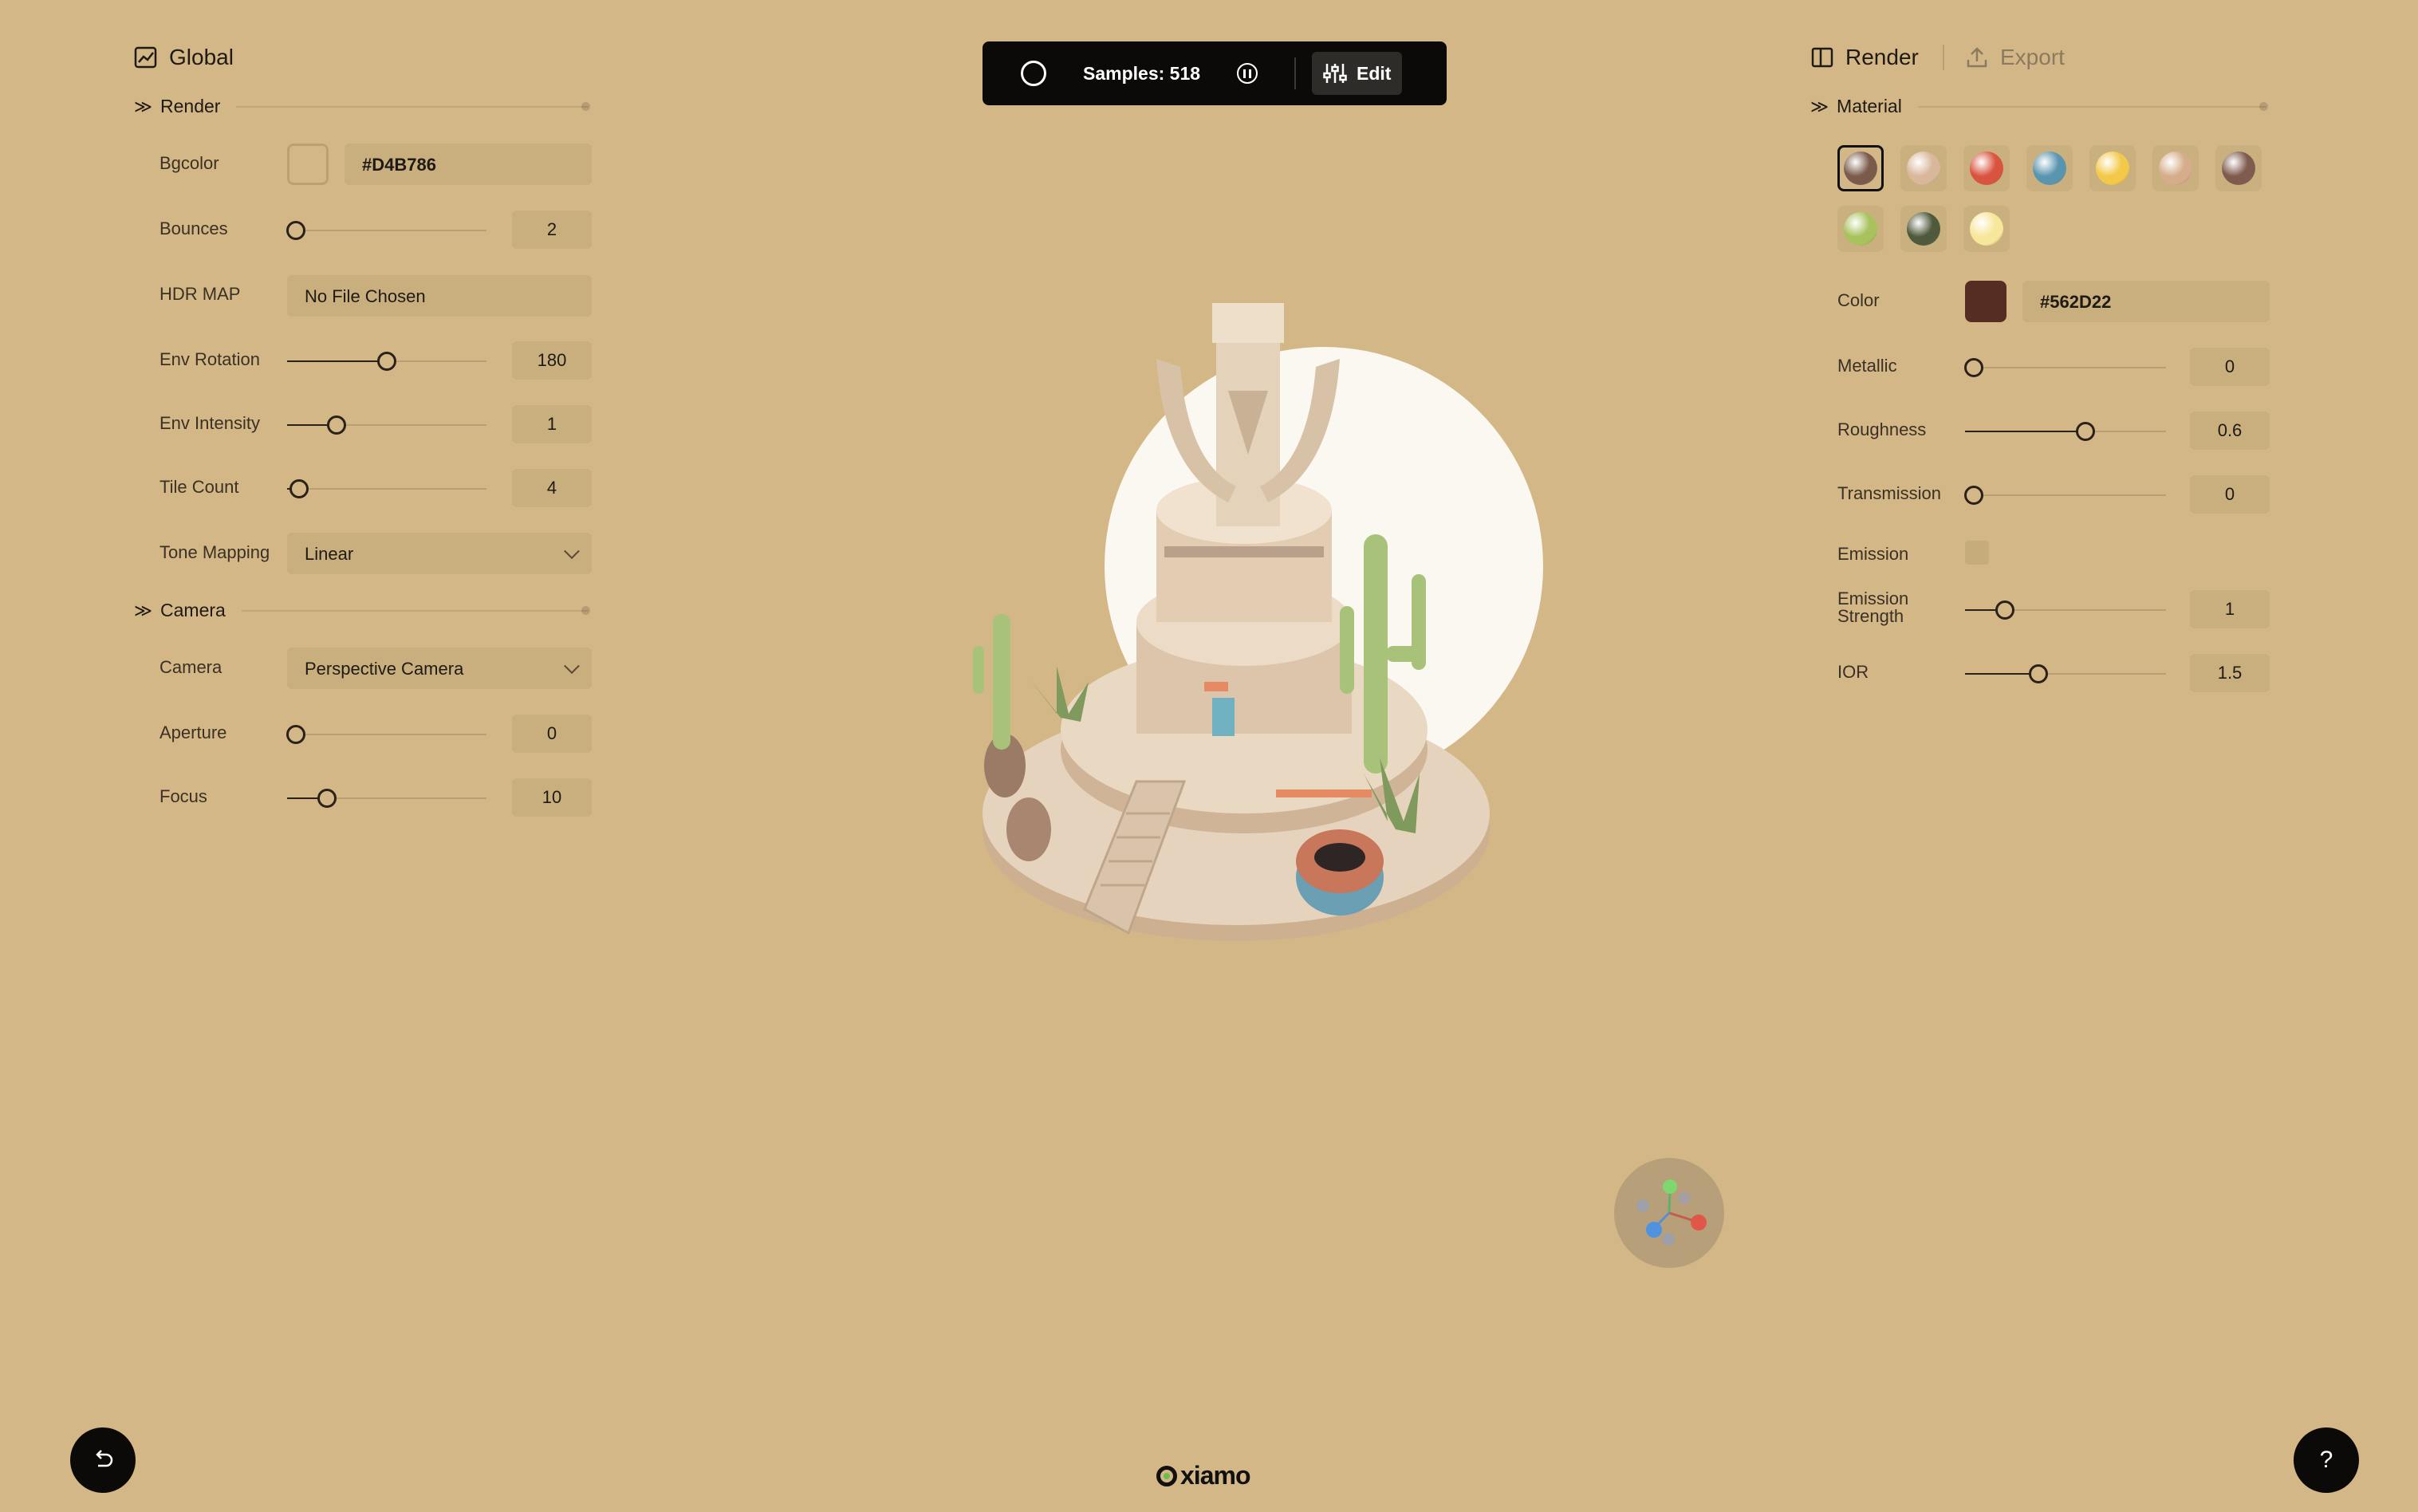 The width and height of the screenshot is (2418, 1512). I want to click on axis-gizmo-icon, so click(1671, 1212).